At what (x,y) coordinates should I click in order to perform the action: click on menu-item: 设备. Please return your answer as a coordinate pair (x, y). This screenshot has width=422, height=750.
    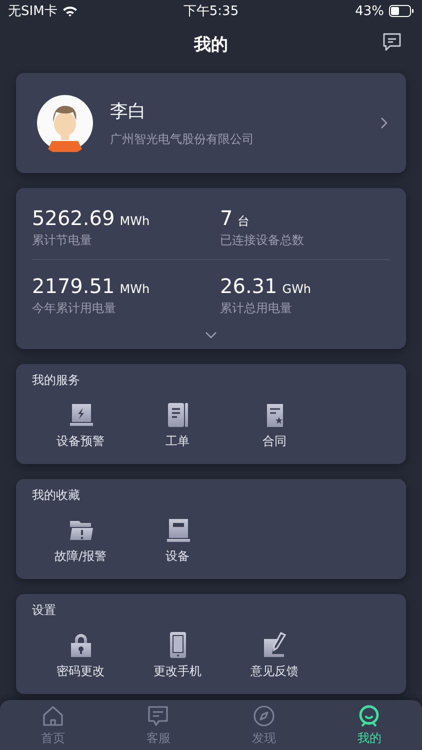
    Looking at the image, I should click on (178, 556).